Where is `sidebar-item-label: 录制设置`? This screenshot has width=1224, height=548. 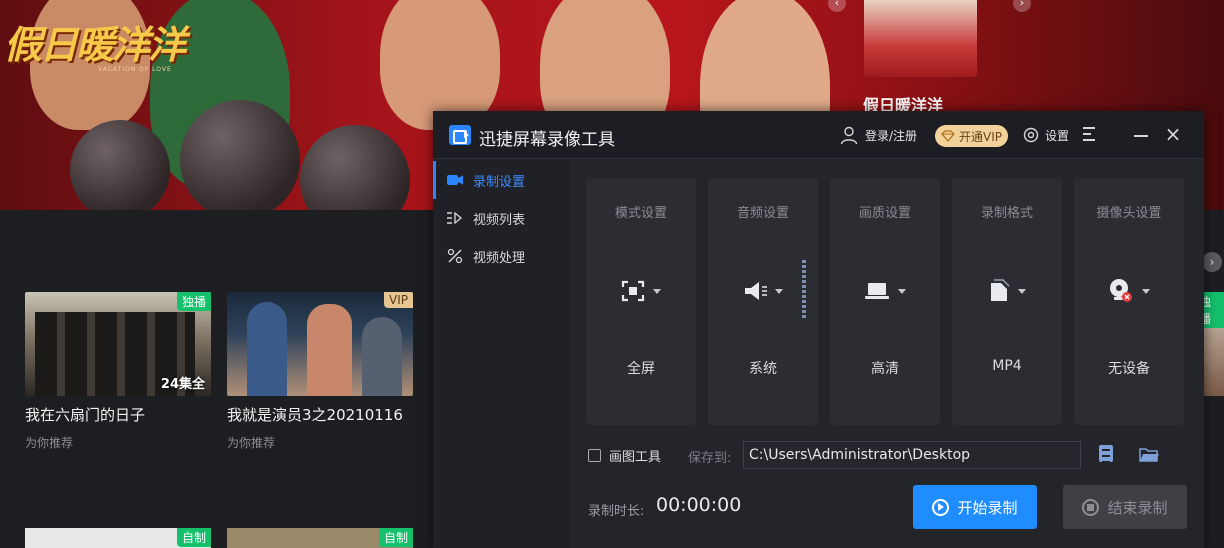
sidebar-item-label: 录制设置 is located at coordinates (499, 182).